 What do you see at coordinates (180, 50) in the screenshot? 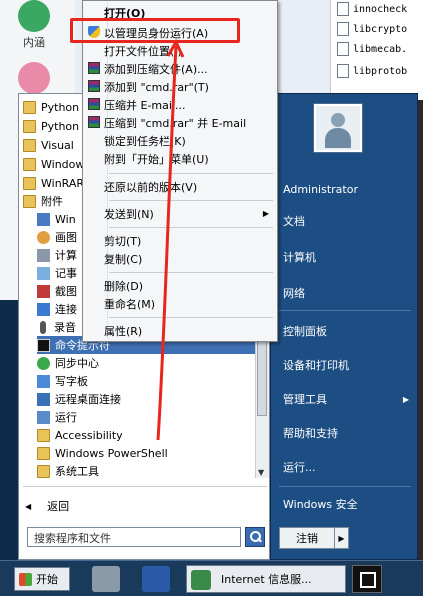
I see `ctx-item-open-location: 打开文件位置(I)` at bounding box center [180, 50].